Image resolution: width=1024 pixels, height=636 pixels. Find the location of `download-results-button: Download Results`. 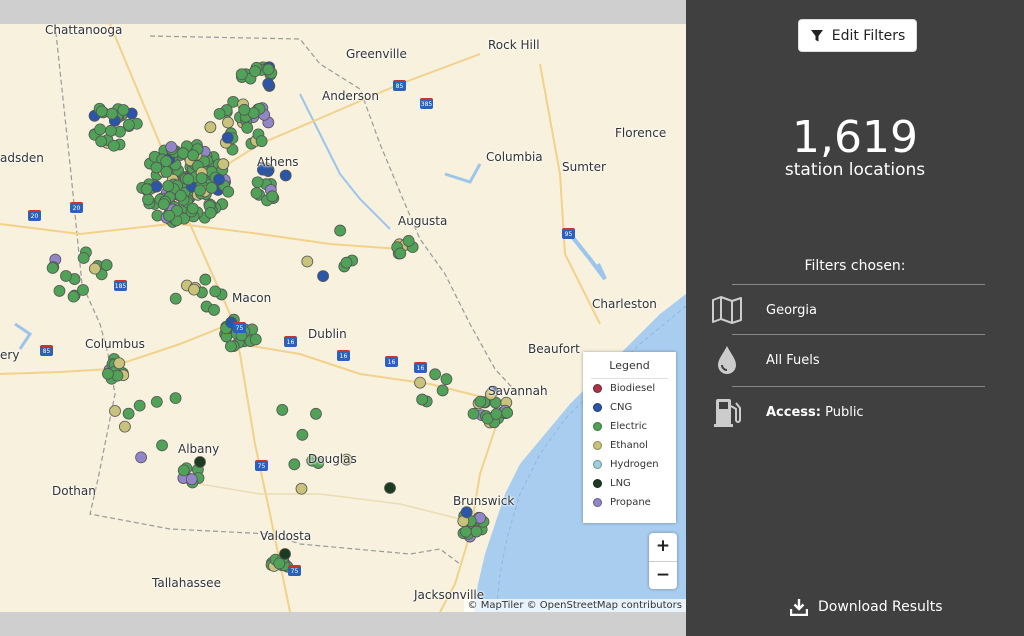

download-results-button: Download Results is located at coordinates (866, 607).